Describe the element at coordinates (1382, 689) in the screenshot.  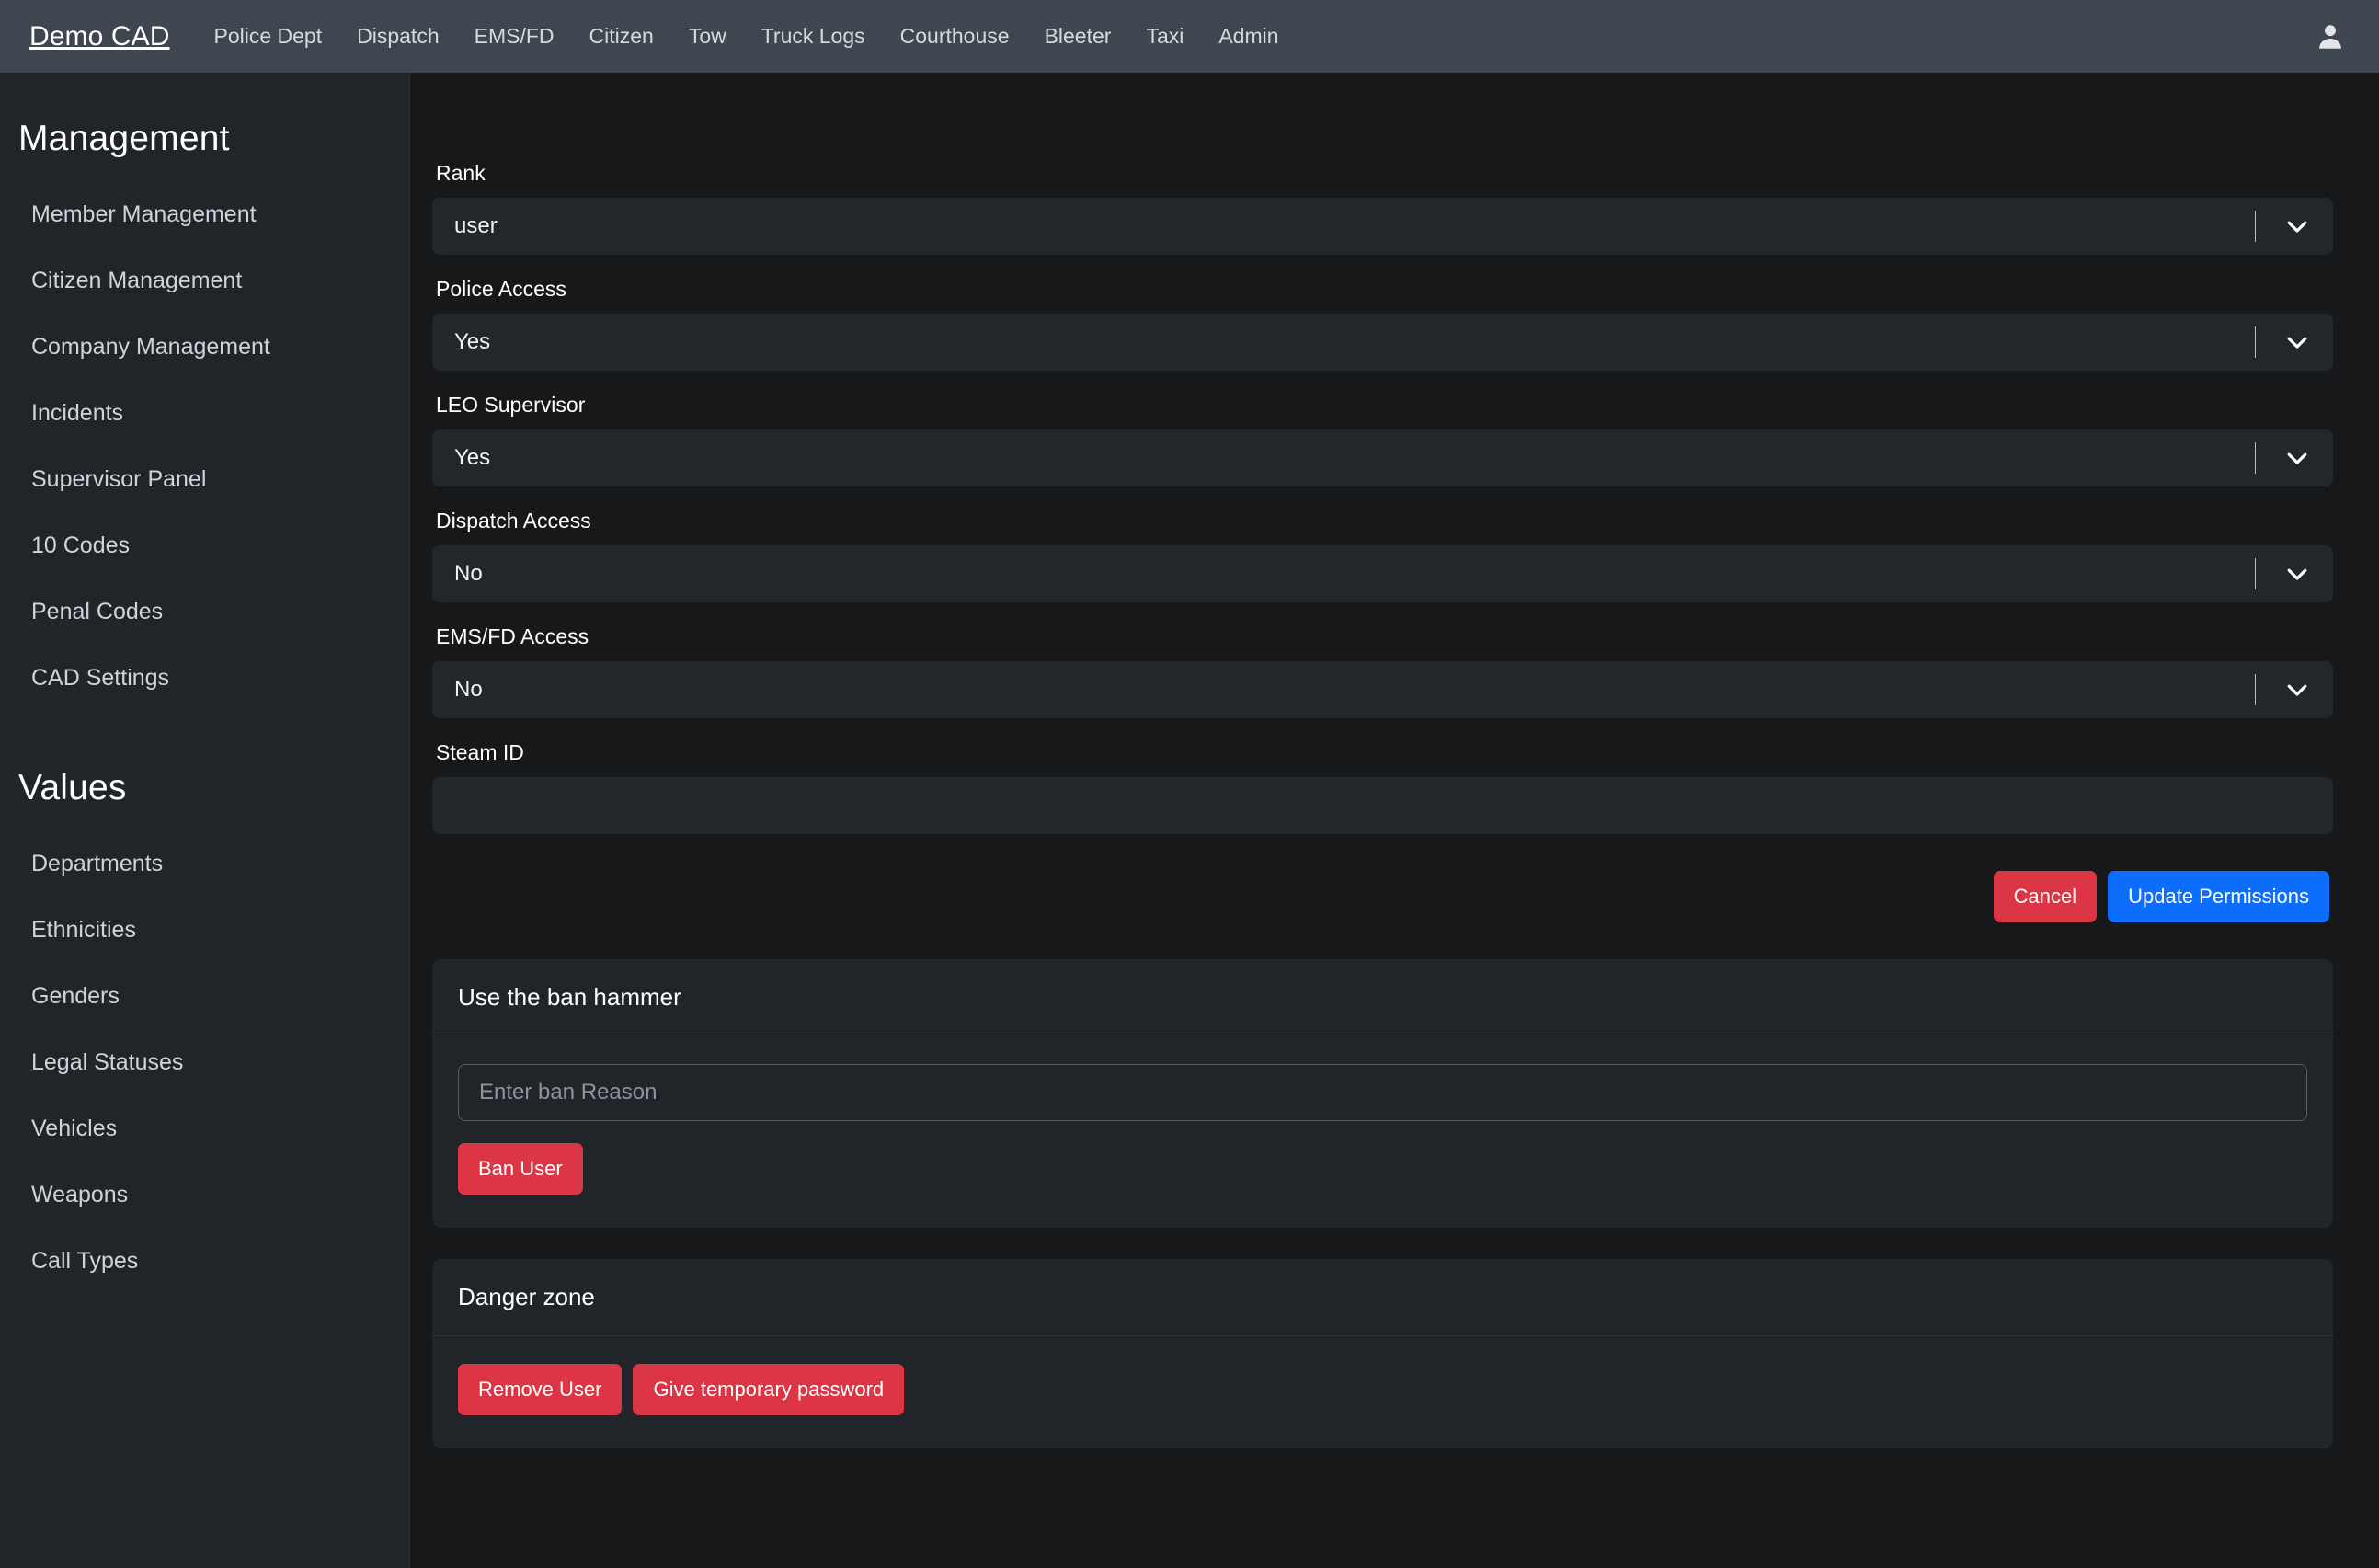
I see `select-ems-fd-access: No` at that location.